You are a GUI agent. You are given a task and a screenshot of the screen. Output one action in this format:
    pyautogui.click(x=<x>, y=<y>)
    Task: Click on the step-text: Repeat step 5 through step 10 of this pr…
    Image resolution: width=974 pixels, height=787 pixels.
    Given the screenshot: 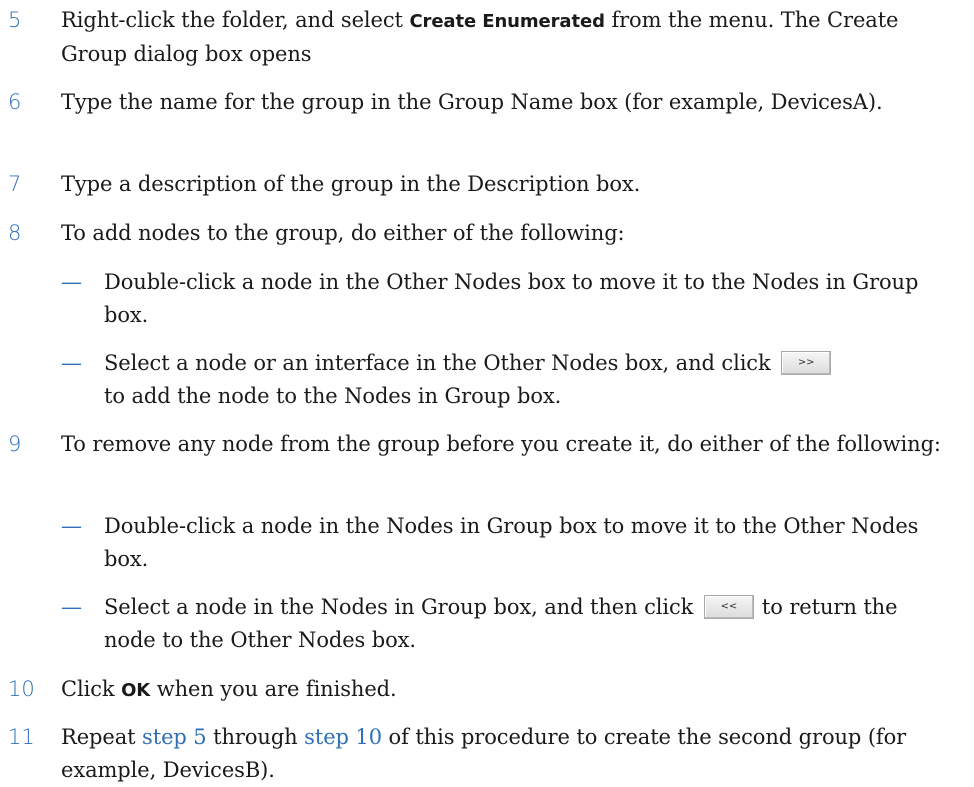 What is the action you would take?
    pyautogui.click(x=501, y=754)
    